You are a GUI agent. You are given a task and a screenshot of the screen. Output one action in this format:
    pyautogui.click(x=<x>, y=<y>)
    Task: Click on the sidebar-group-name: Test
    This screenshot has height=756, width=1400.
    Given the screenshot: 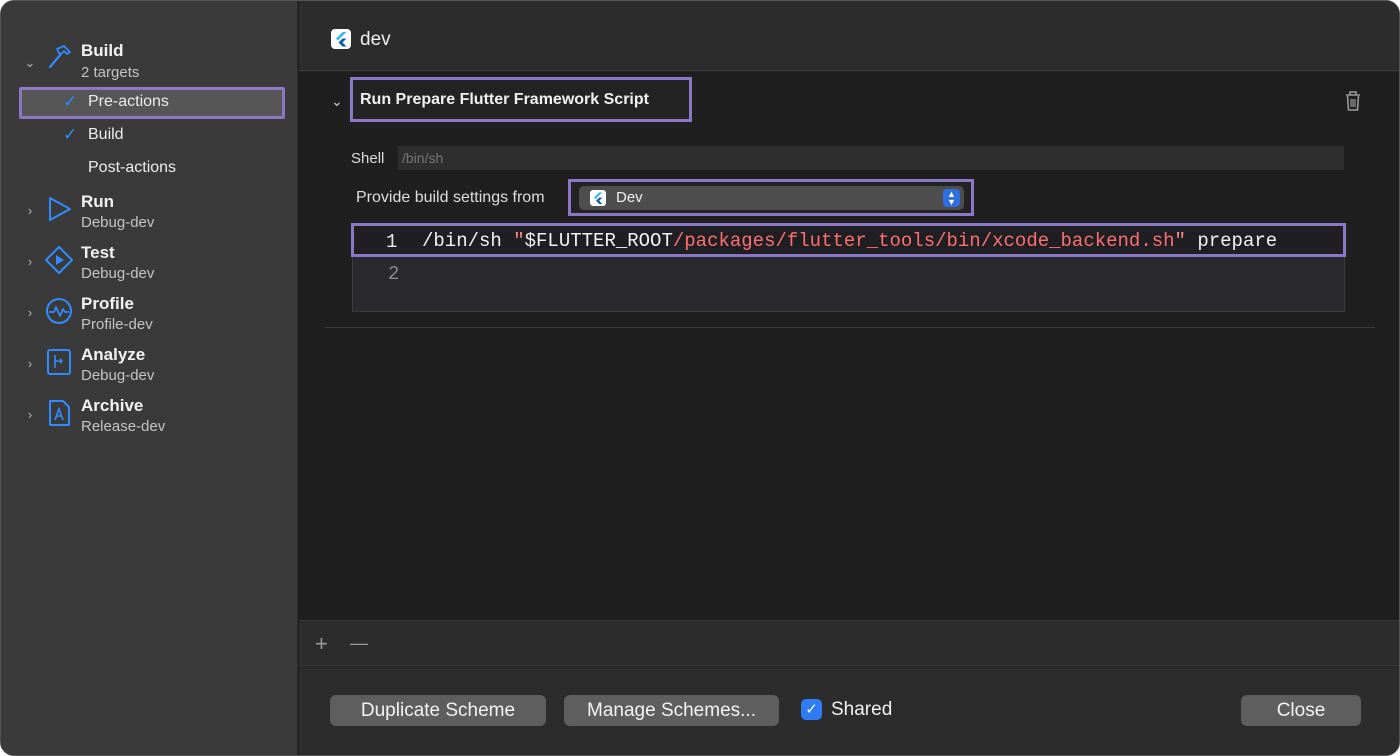 What is the action you would take?
    pyautogui.click(x=98, y=252)
    